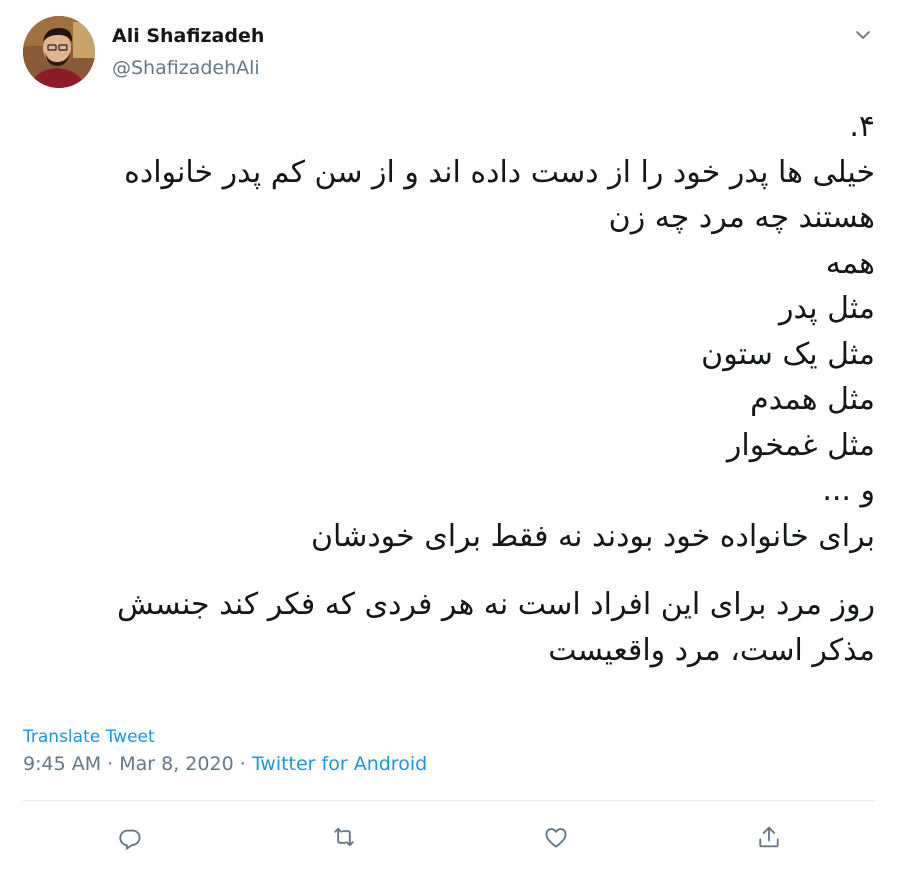  Describe the element at coordinates (711, 650) in the screenshot. I see `tweet-line: مذکر است، مرد واقعیست` at that location.